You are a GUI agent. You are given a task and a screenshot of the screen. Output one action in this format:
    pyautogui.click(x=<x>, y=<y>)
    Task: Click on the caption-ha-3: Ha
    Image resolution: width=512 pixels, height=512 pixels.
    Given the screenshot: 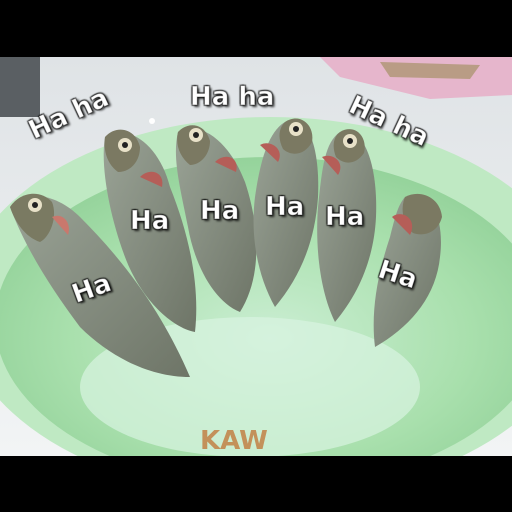 What is the action you would take?
    pyautogui.click(x=219, y=211)
    